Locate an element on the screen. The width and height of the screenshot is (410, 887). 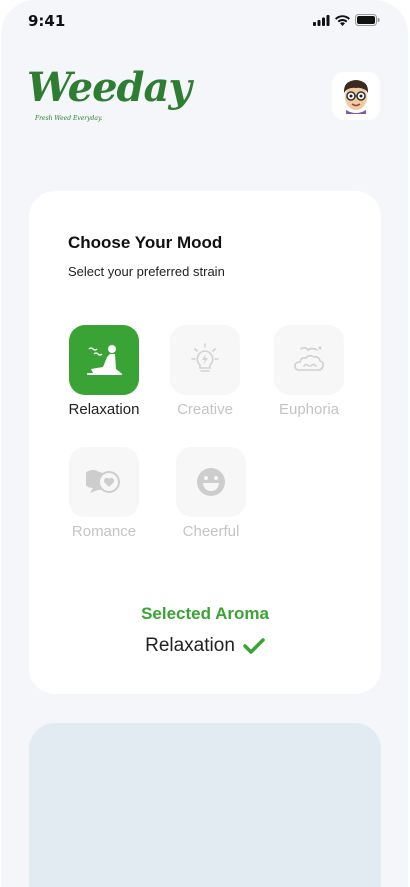
brand-tagline: Fresh Weed Everyday. is located at coordinates (69, 118).